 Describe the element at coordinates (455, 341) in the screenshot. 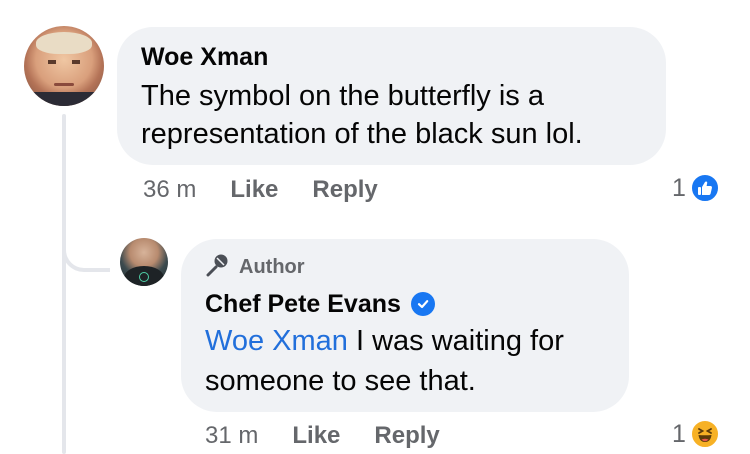

I see `reply-text: I was waiting for` at that location.